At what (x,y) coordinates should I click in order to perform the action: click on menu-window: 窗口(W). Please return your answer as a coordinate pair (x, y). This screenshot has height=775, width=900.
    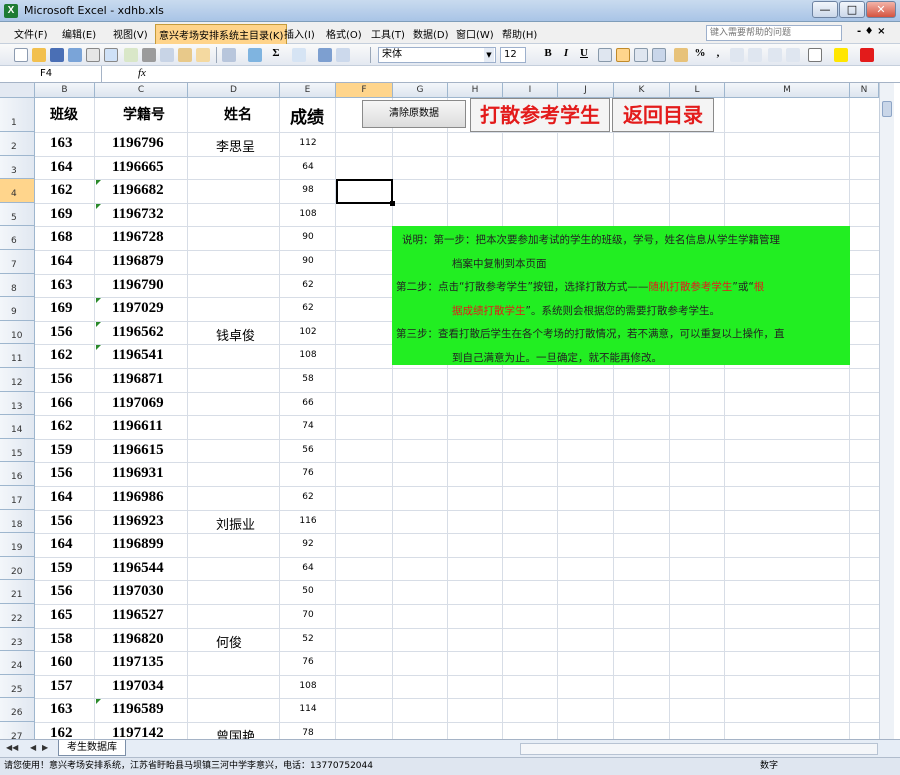
    Looking at the image, I should click on (475, 33).